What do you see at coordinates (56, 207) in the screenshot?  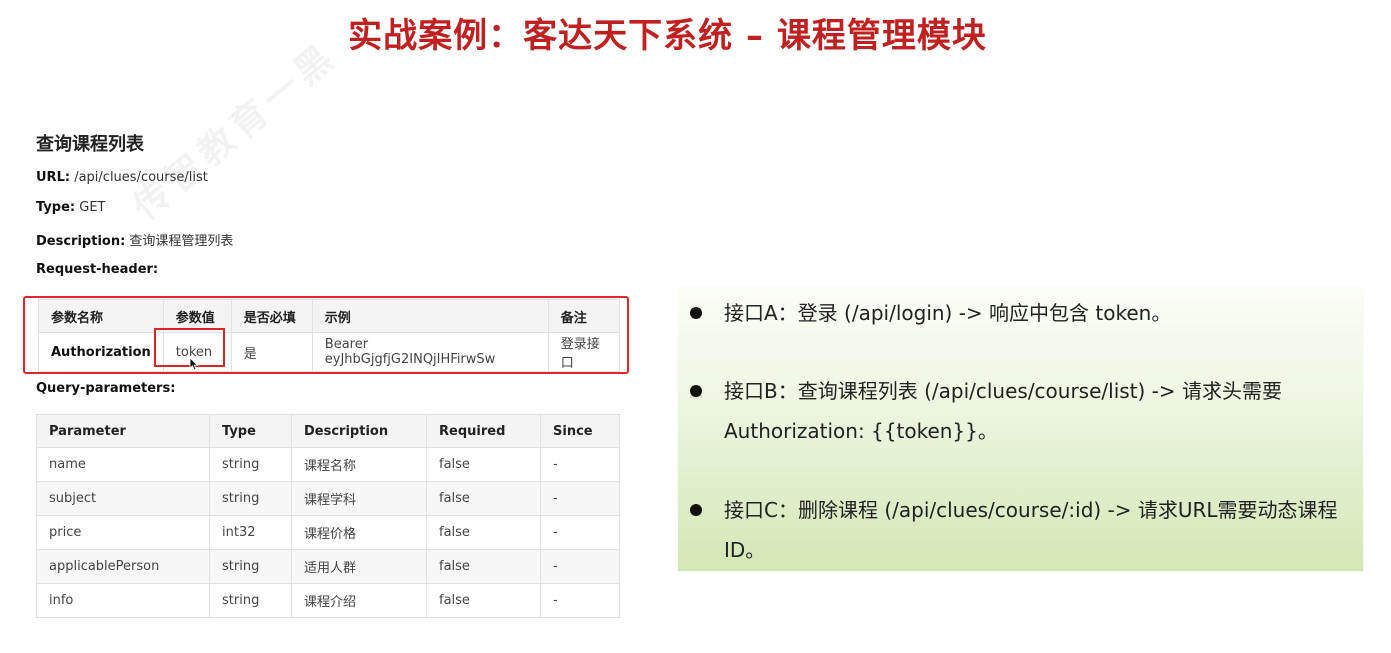 I see `type-label: Type:` at bounding box center [56, 207].